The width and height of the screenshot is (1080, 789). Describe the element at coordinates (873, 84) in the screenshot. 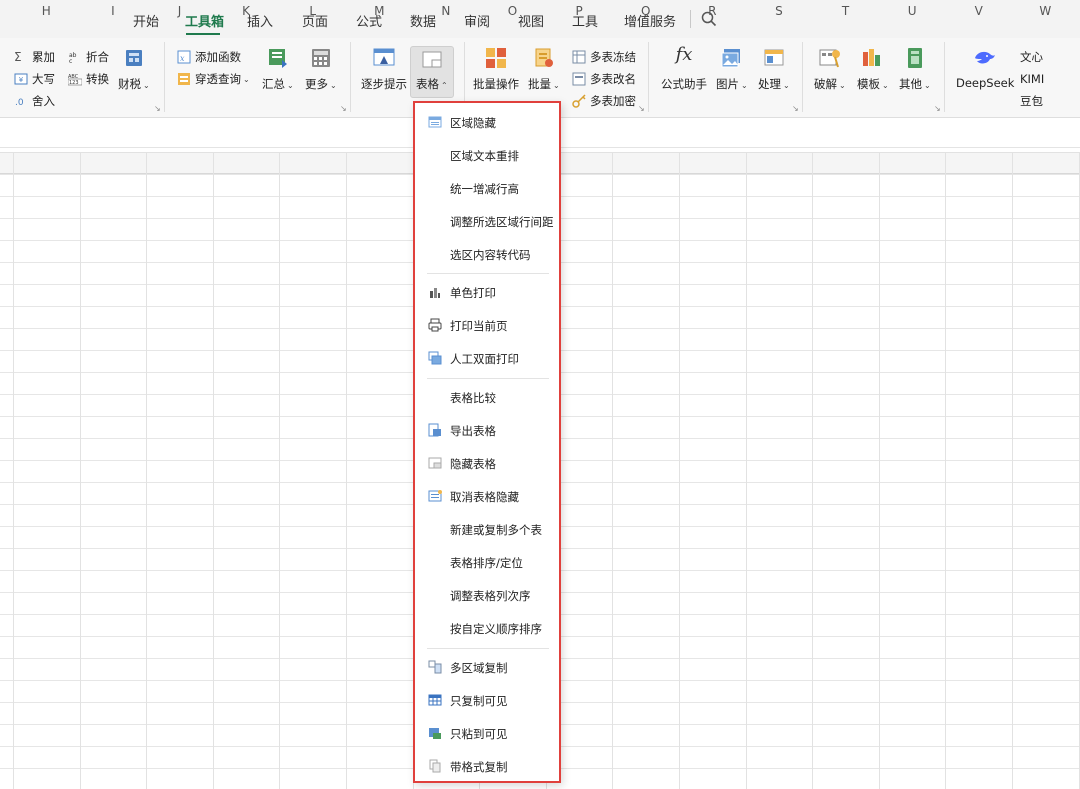

I see `template-button: 模板 ⌄` at that location.